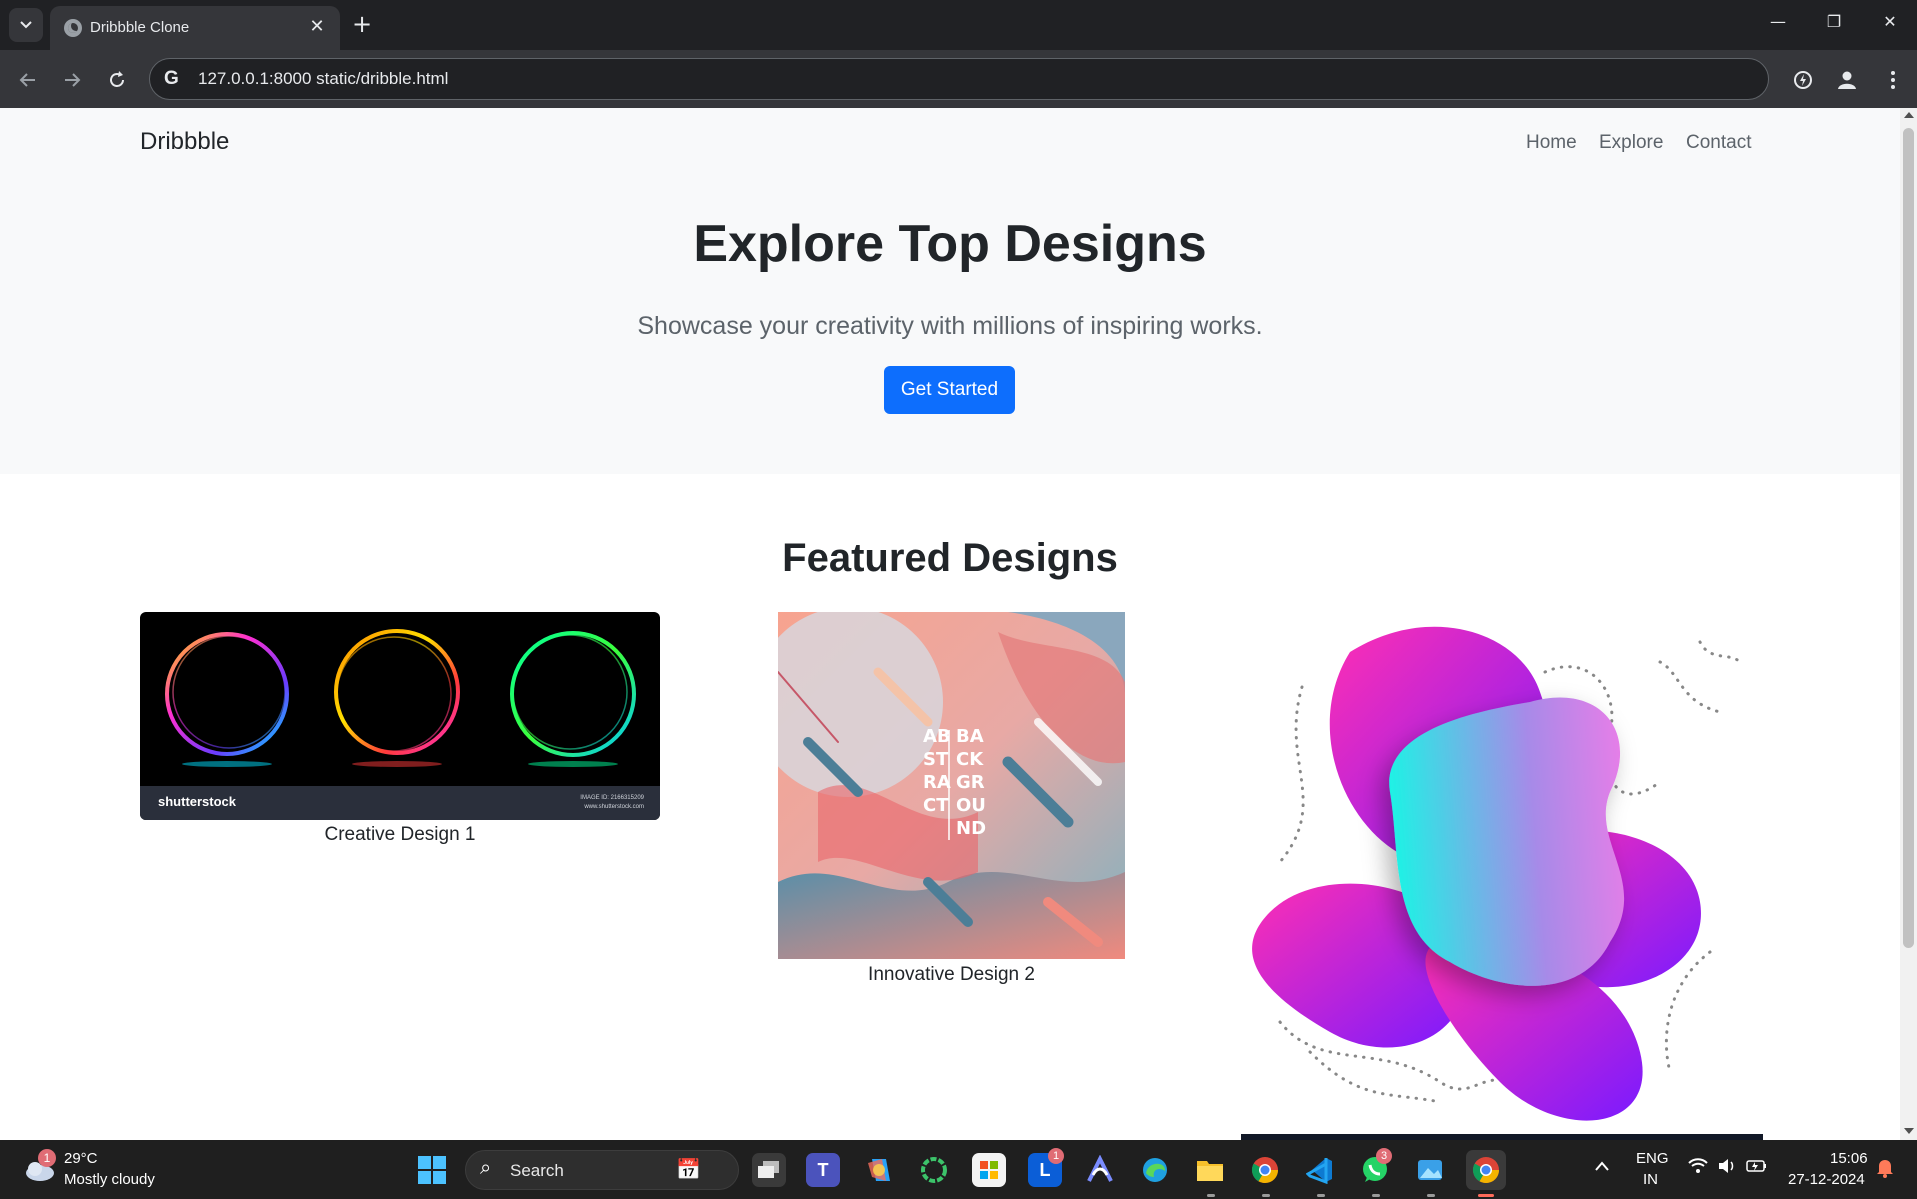 Image resolution: width=1917 pixels, height=1199 pixels. What do you see at coordinates (1652, 1158) in the screenshot?
I see `language-indicator: ENG` at bounding box center [1652, 1158].